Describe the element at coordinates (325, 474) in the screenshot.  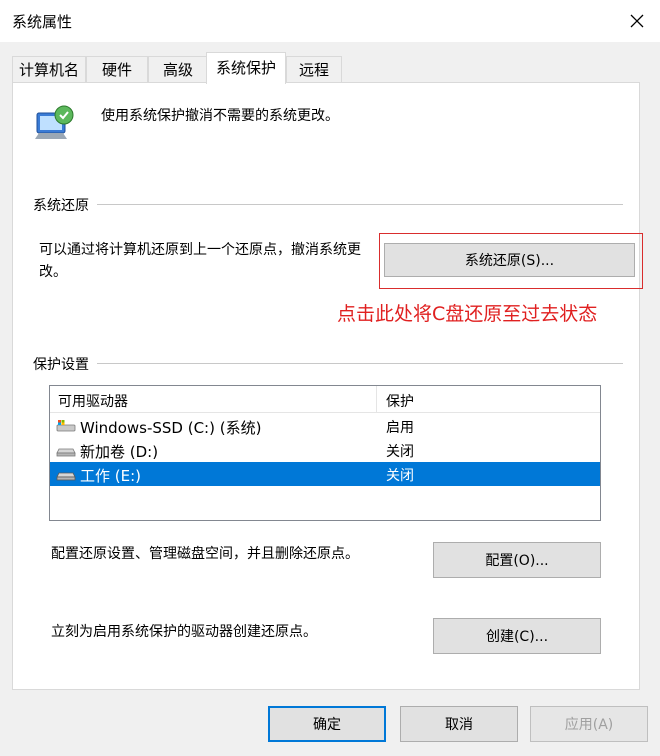
I see `drive-row-e: 工作 (E:) 关闭` at that location.